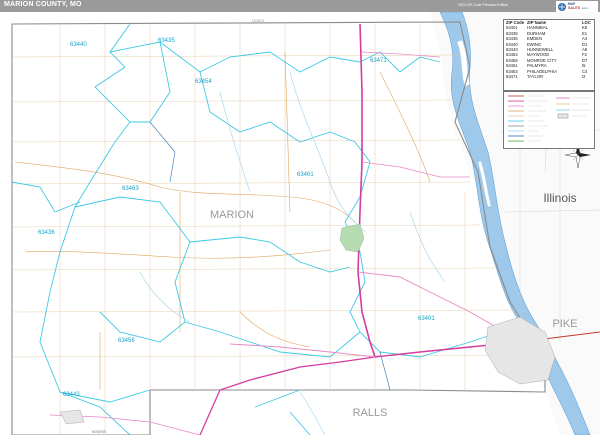  I want to click on map-key-symbols, so click(549, 118).